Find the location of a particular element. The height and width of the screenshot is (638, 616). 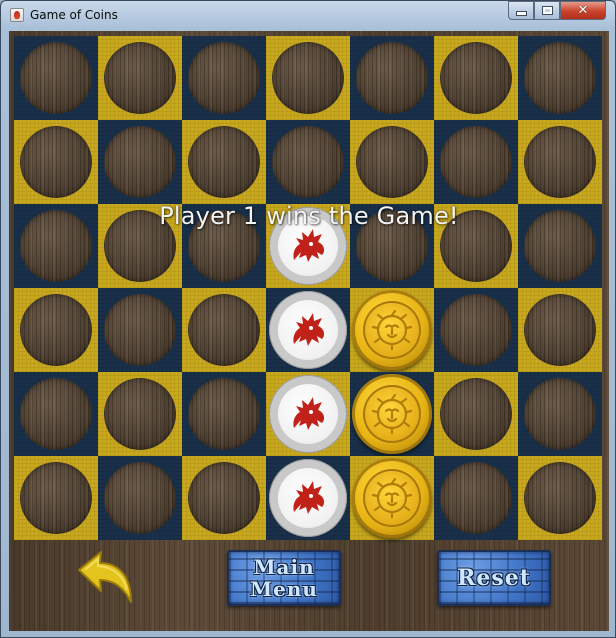

close-button: ✕ is located at coordinates (583, 10).